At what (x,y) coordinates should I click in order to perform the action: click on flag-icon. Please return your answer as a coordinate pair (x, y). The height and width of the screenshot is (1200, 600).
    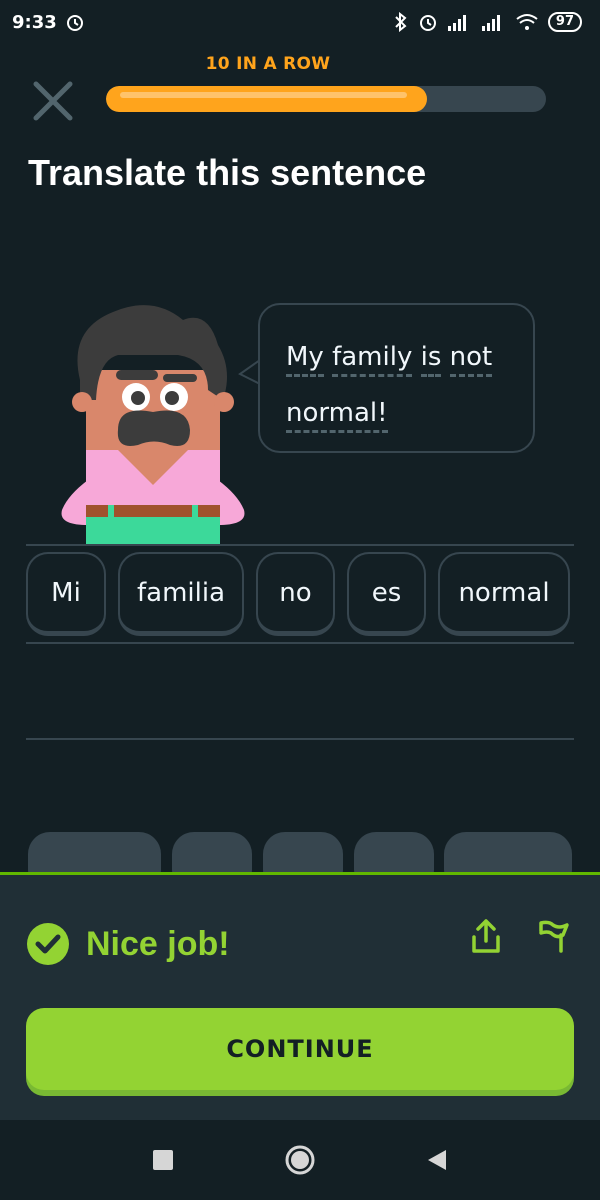
    Looking at the image, I should click on (553, 937).